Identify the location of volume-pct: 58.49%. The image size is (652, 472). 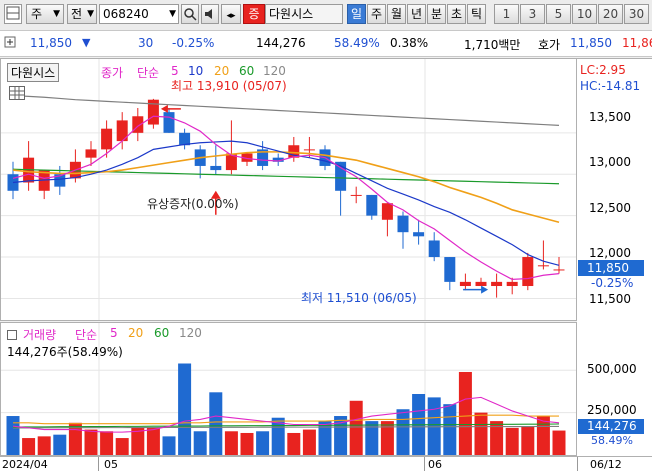
(357, 43).